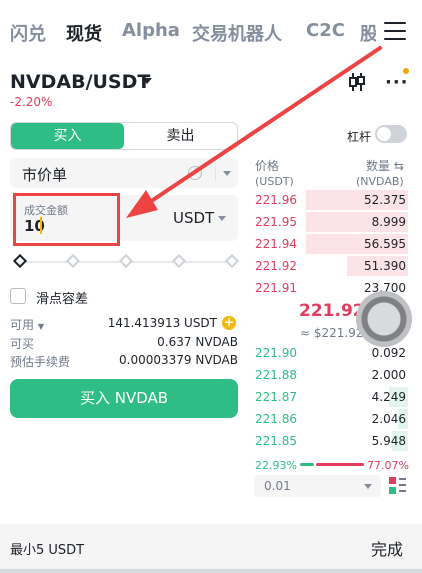  I want to click on ask-row: 221.96 52.375, so click(328, 200).